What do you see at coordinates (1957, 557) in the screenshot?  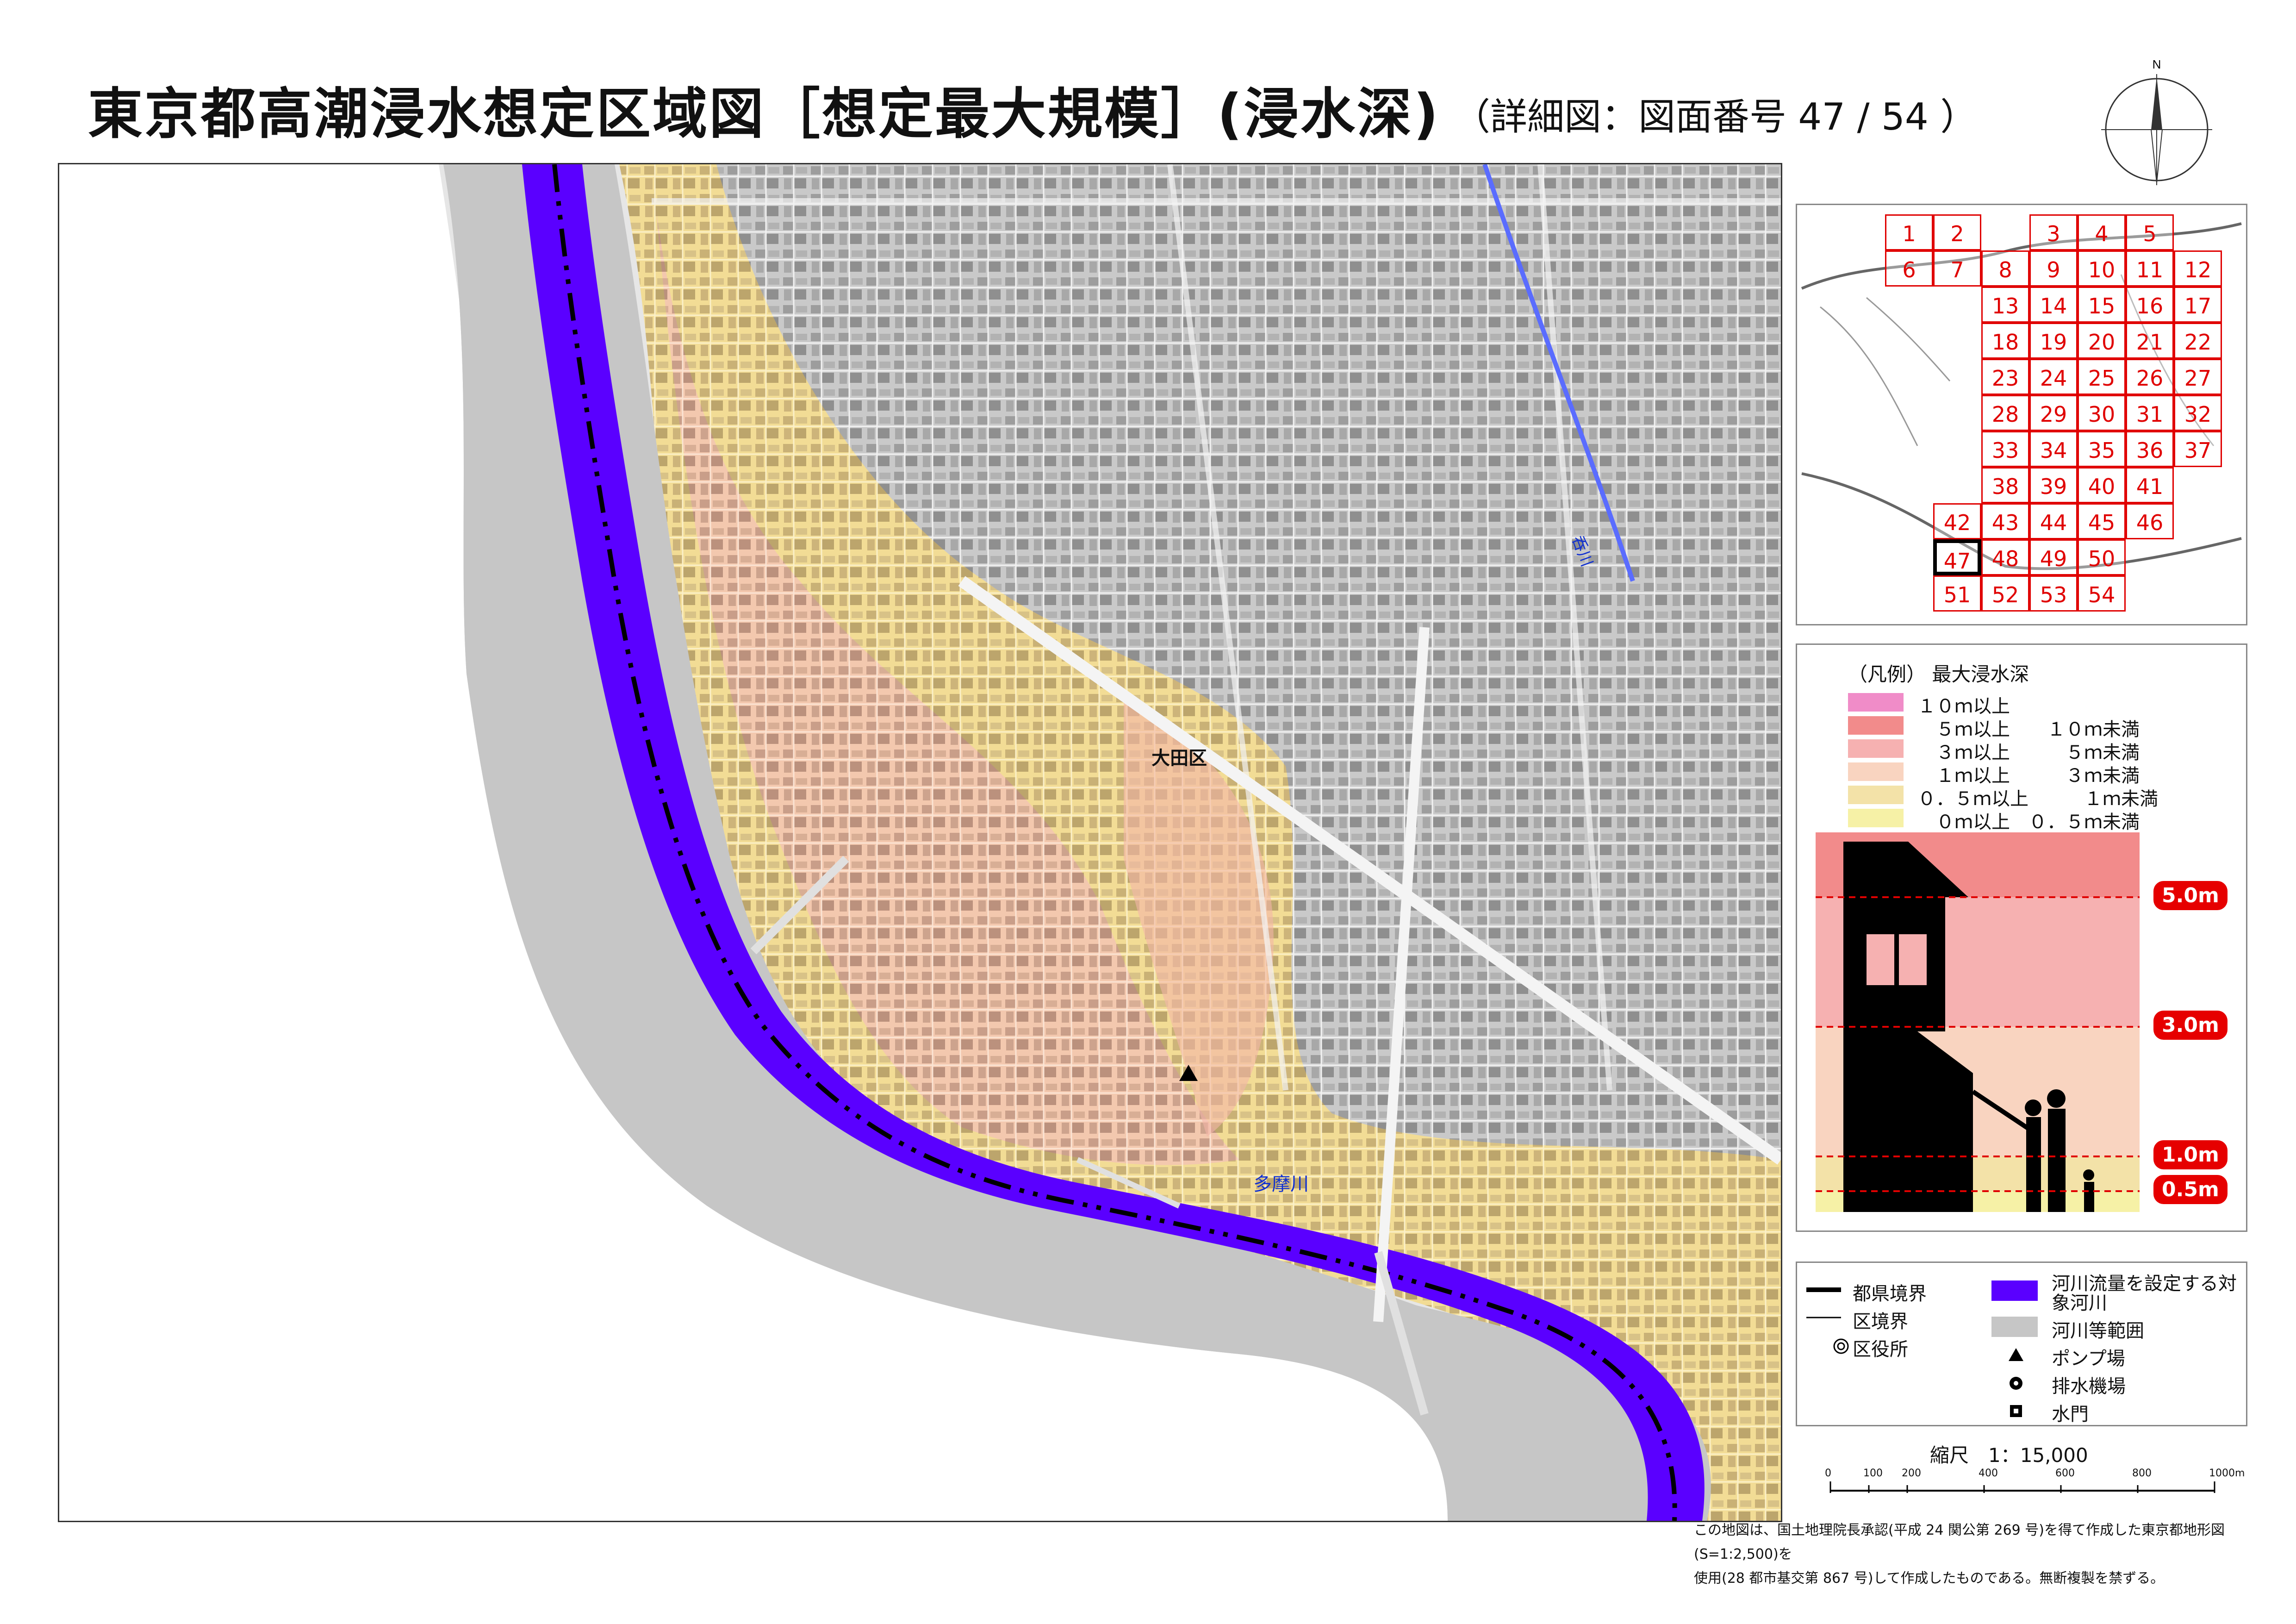 I see `index-cell-current: 47` at bounding box center [1957, 557].